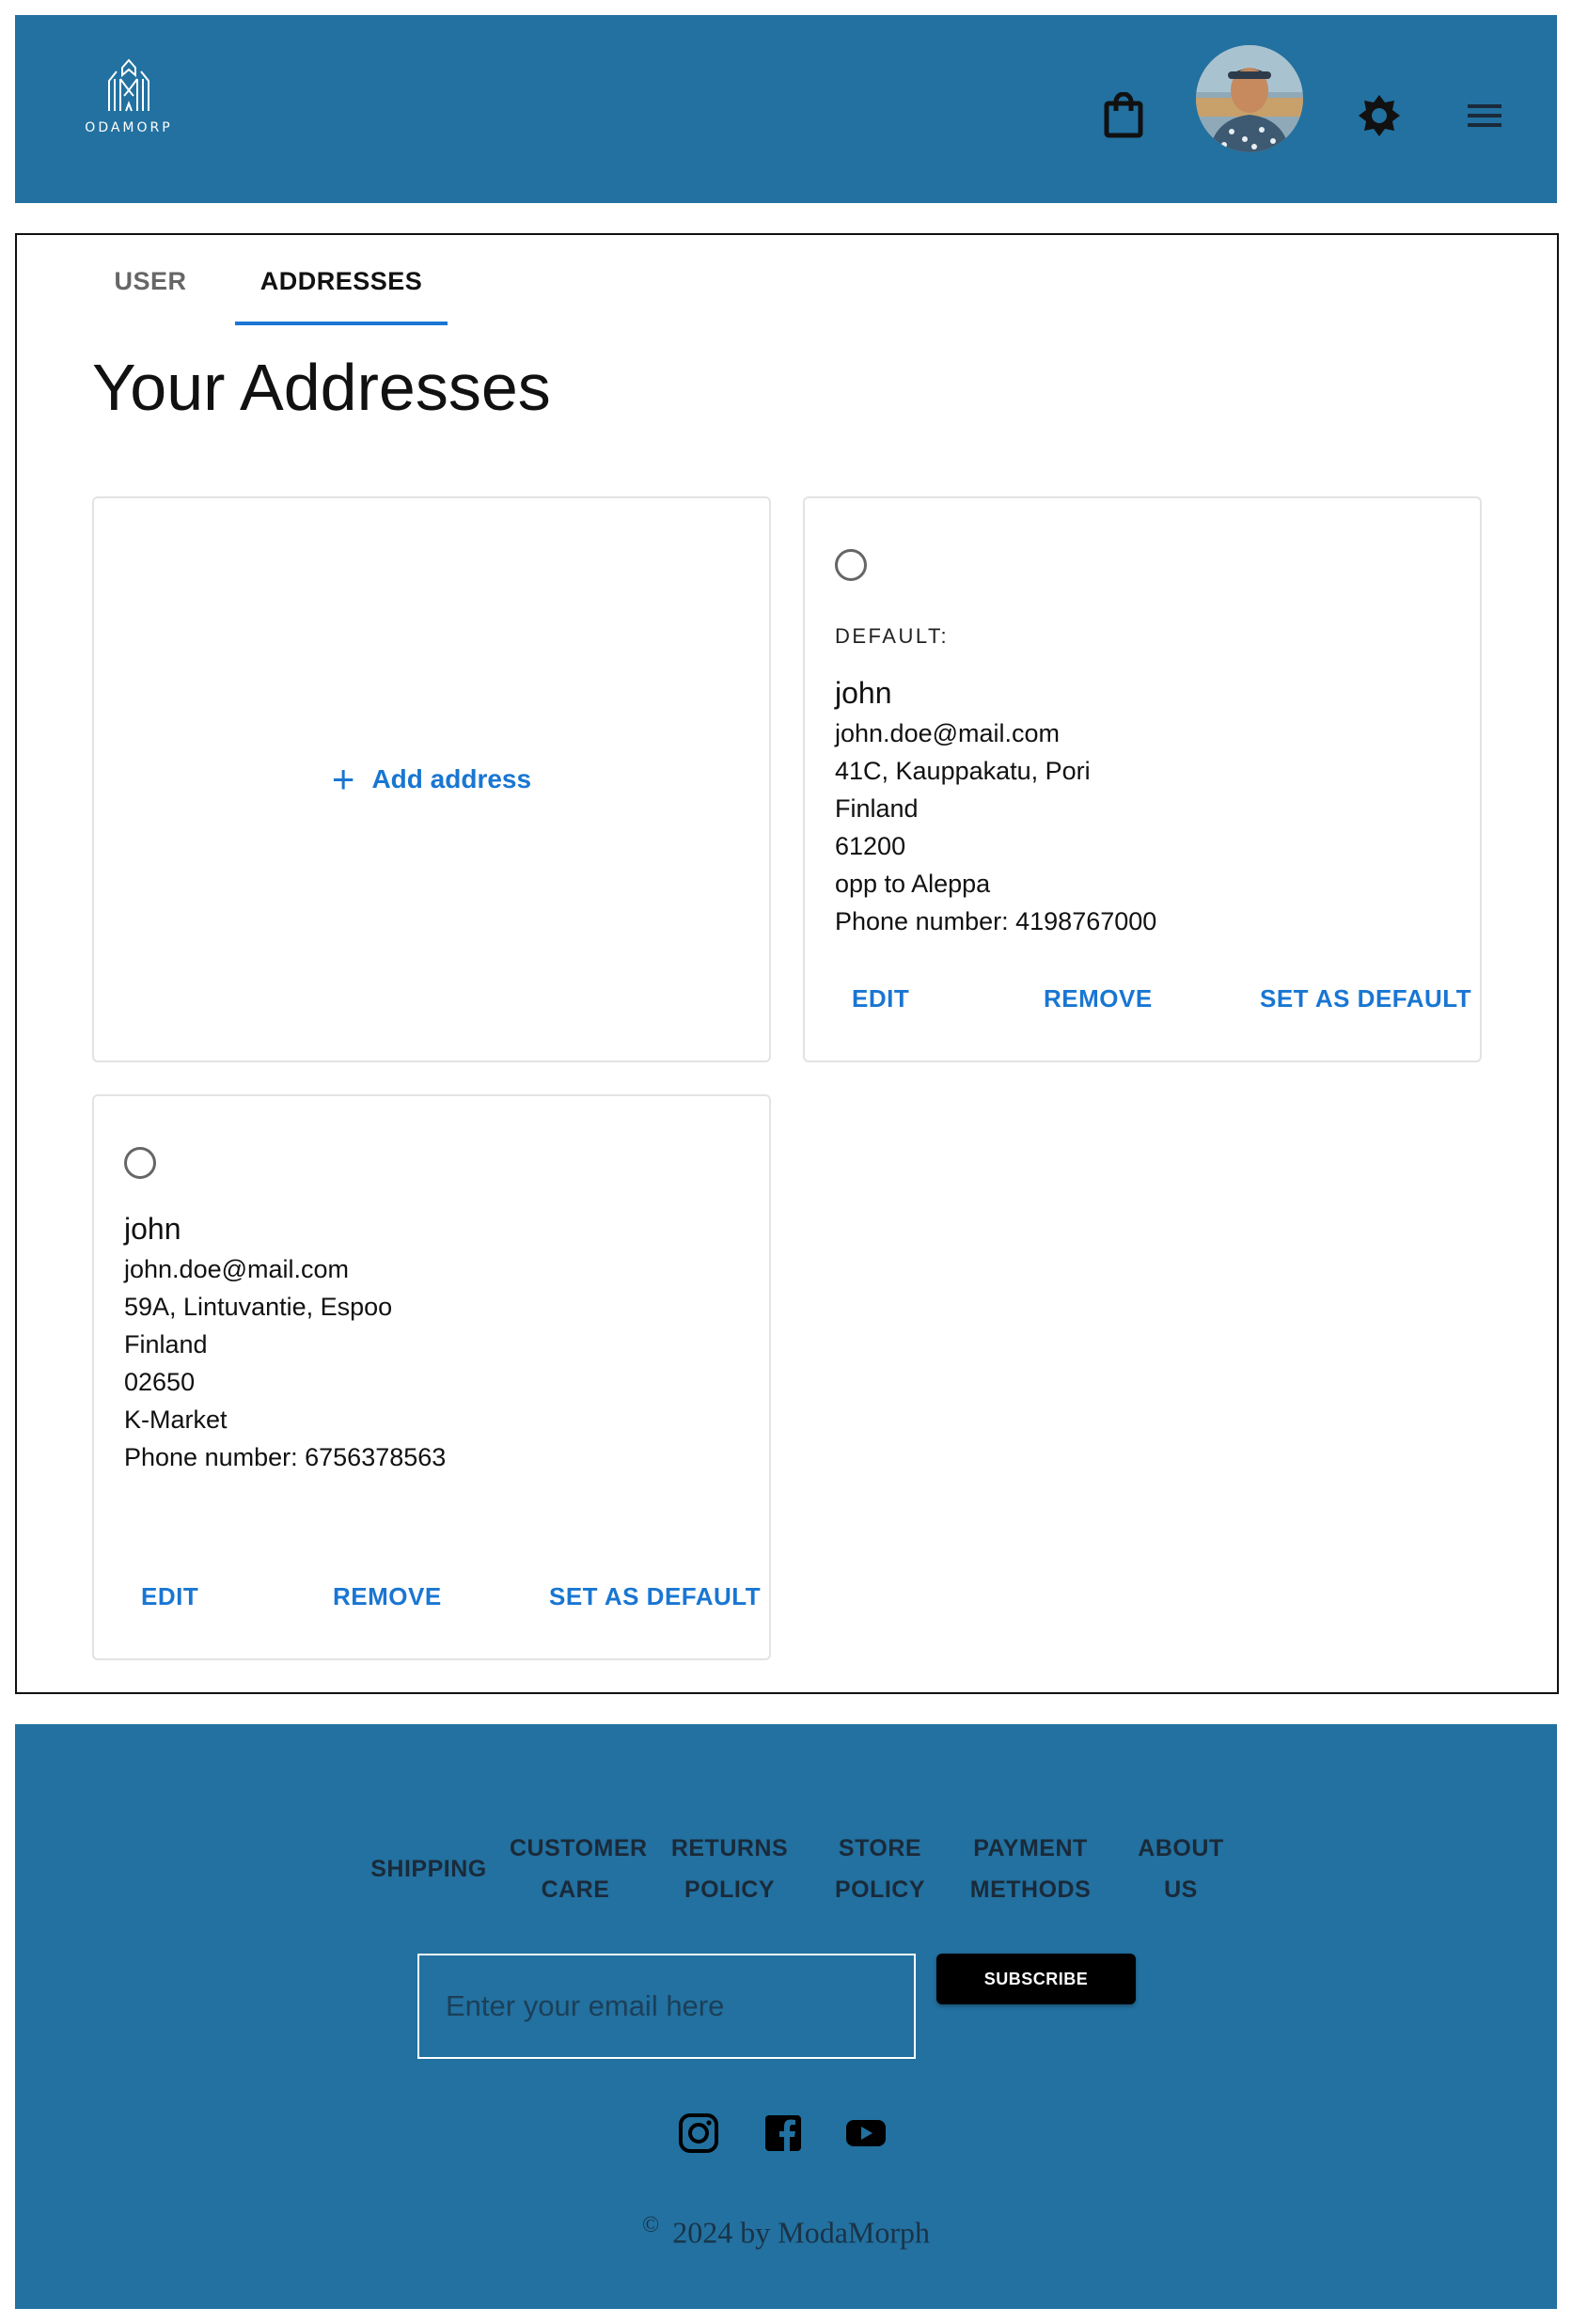 This screenshot has width=1572, height=2324. What do you see at coordinates (801, 2232) in the screenshot?
I see `copyright-label: 2024 by ModaMorph` at bounding box center [801, 2232].